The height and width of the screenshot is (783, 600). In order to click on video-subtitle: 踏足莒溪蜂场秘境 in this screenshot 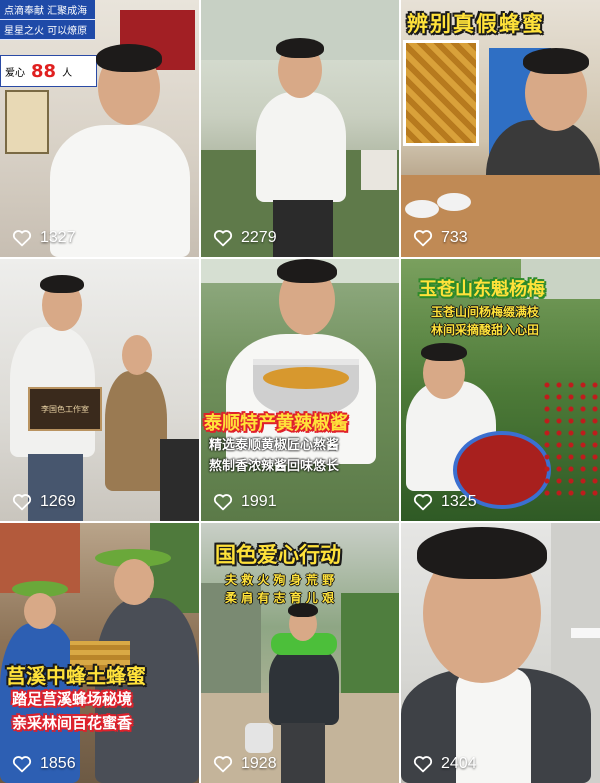, I will do `click(72, 699)`.